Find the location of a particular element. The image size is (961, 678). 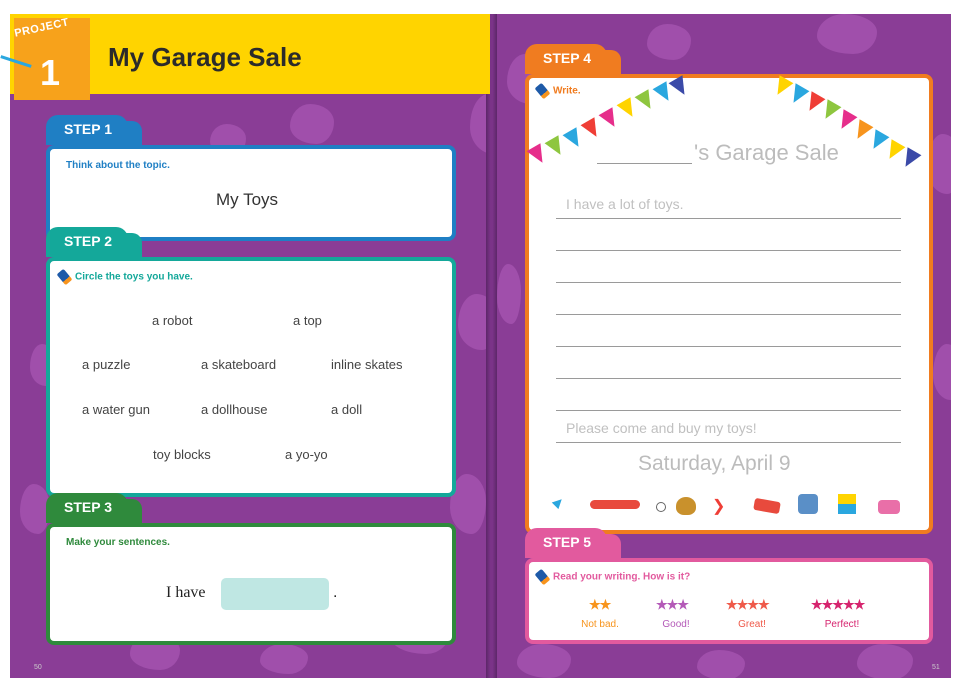

sale-date: Saturday, April 9 is located at coordinates (714, 463).